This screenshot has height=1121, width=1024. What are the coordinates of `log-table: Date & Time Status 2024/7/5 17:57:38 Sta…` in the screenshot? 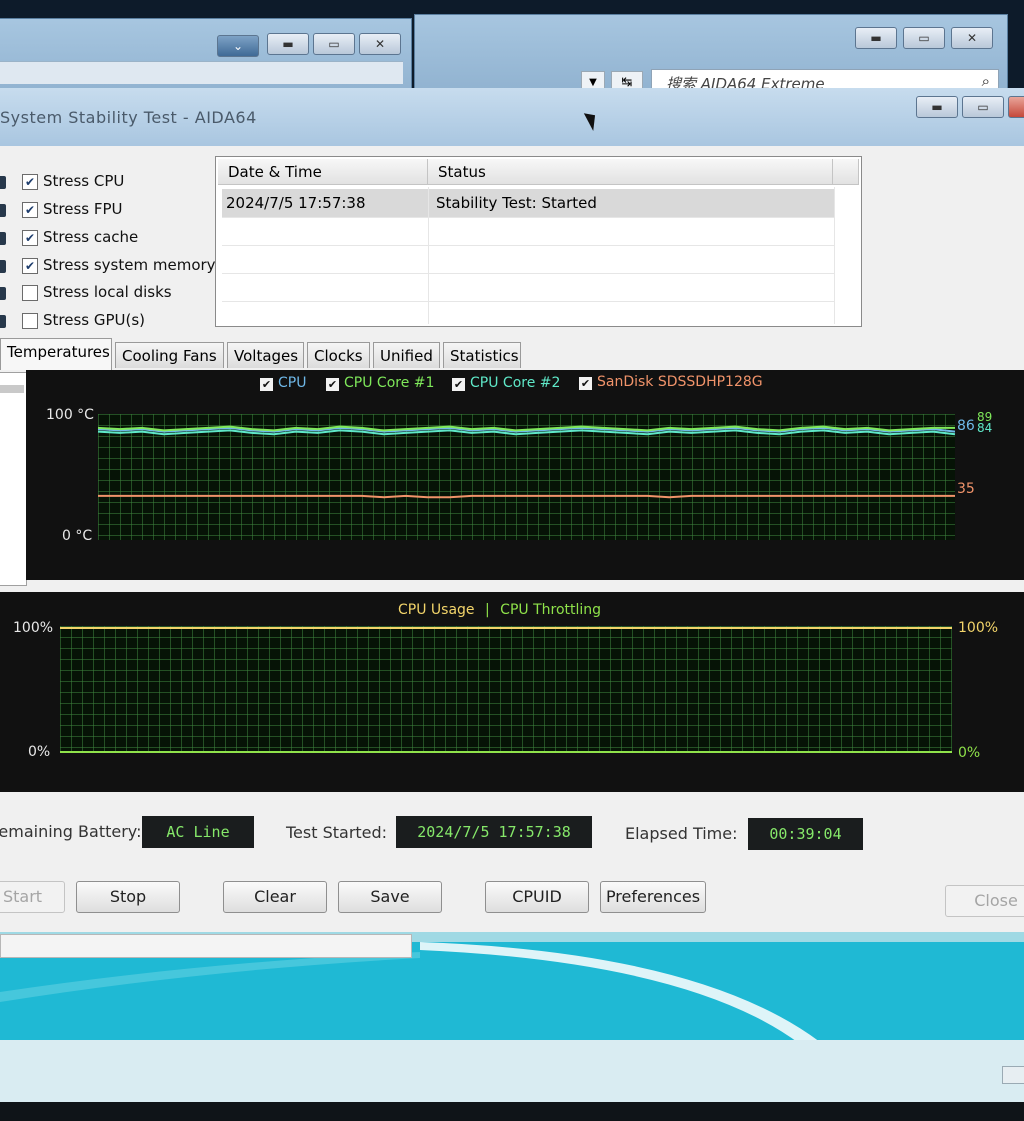 It's located at (538, 241).